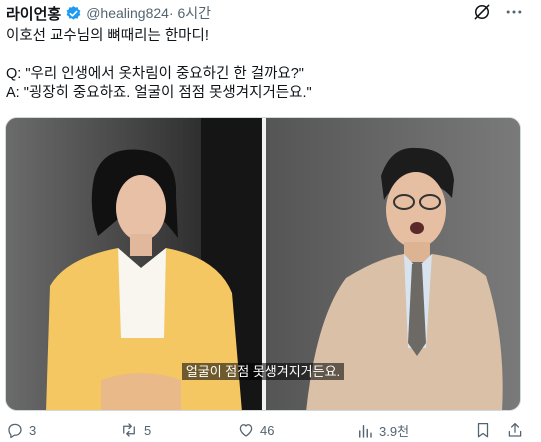 This screenshot has width=541, height=442. What do you see at coordinates (155, 74) in the screenshot?
I see `post-text-question: Q: "우리 인생에서 옷차림이 중요하긴 한 걸까요?"` at bounding box center [155, 74].